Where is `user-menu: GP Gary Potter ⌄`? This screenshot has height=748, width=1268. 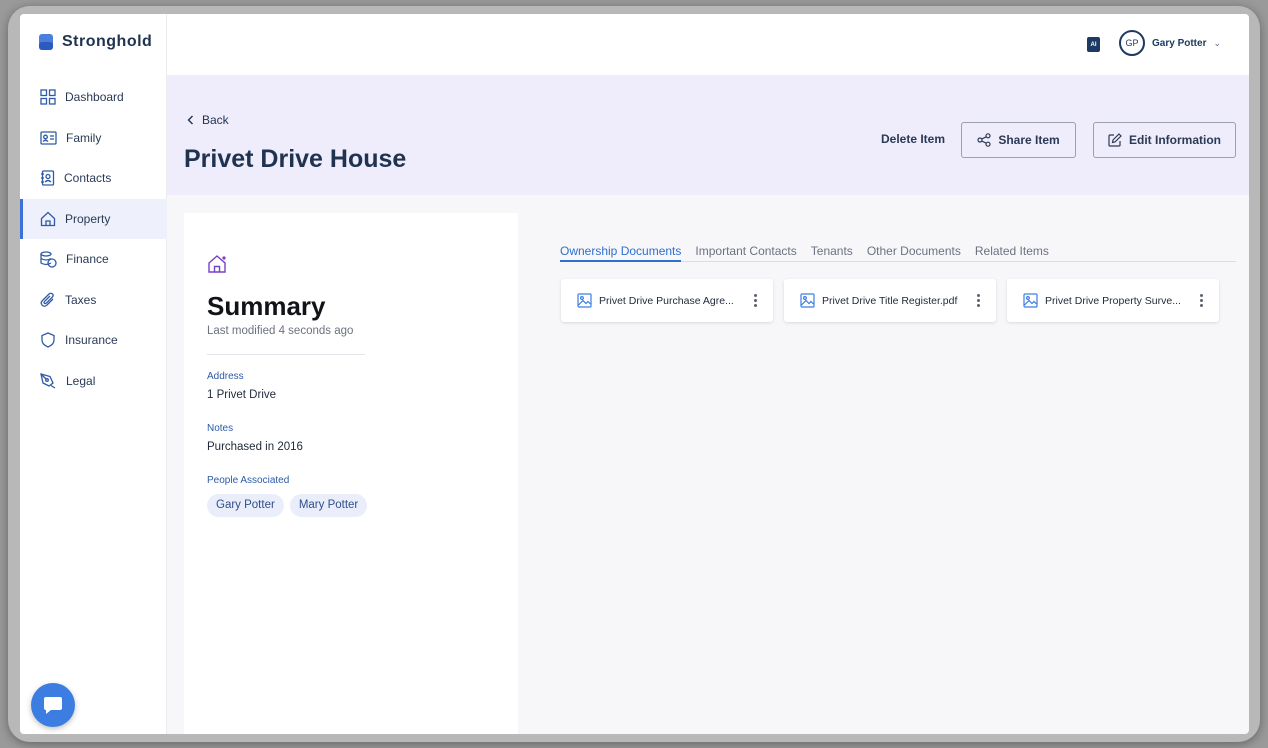 user-menu: GP Gary Potter ⌄ is located at coordinates (1170, 43).